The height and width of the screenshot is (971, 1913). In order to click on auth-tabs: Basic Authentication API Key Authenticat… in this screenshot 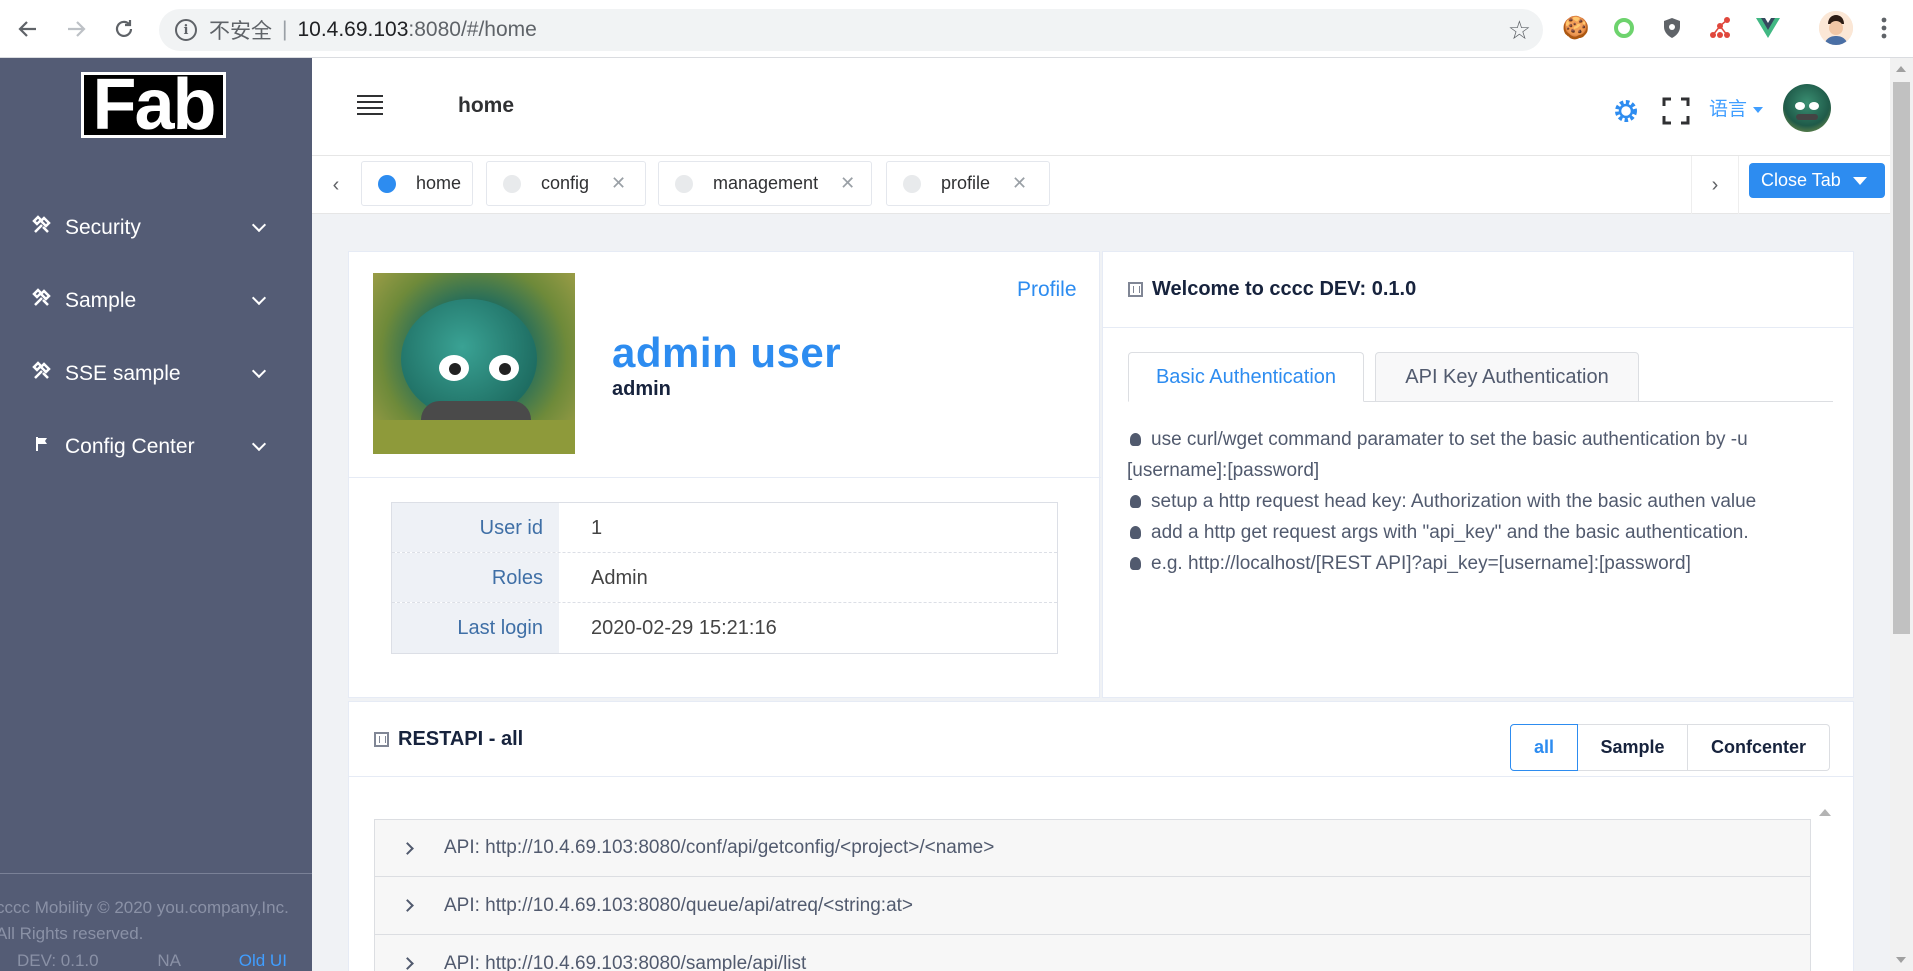, I will do `click(1480, 377)`.